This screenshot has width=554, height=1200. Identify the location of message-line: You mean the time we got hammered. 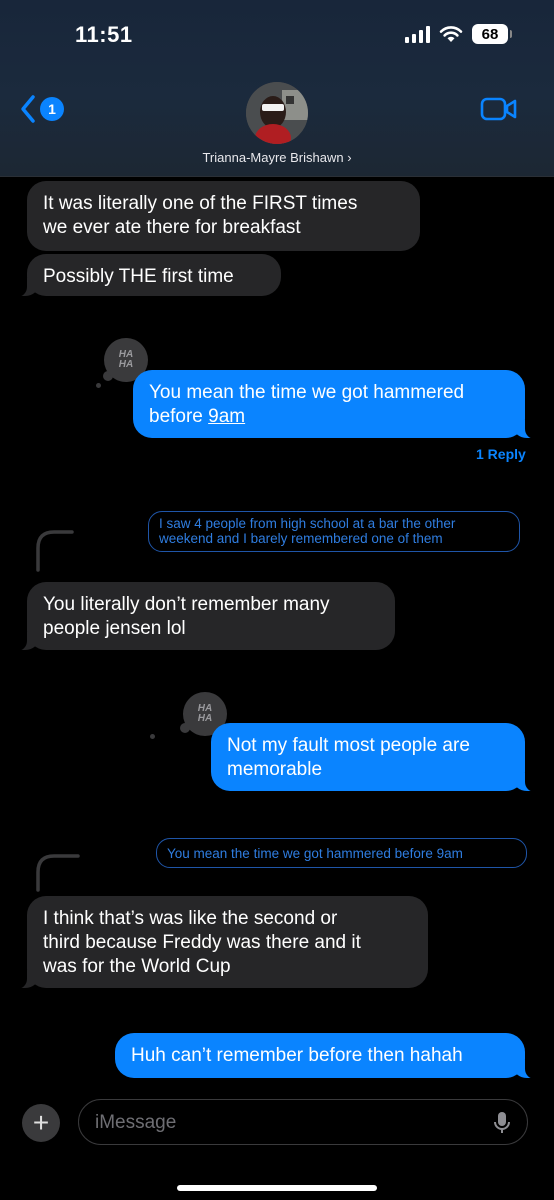
(307, 392).